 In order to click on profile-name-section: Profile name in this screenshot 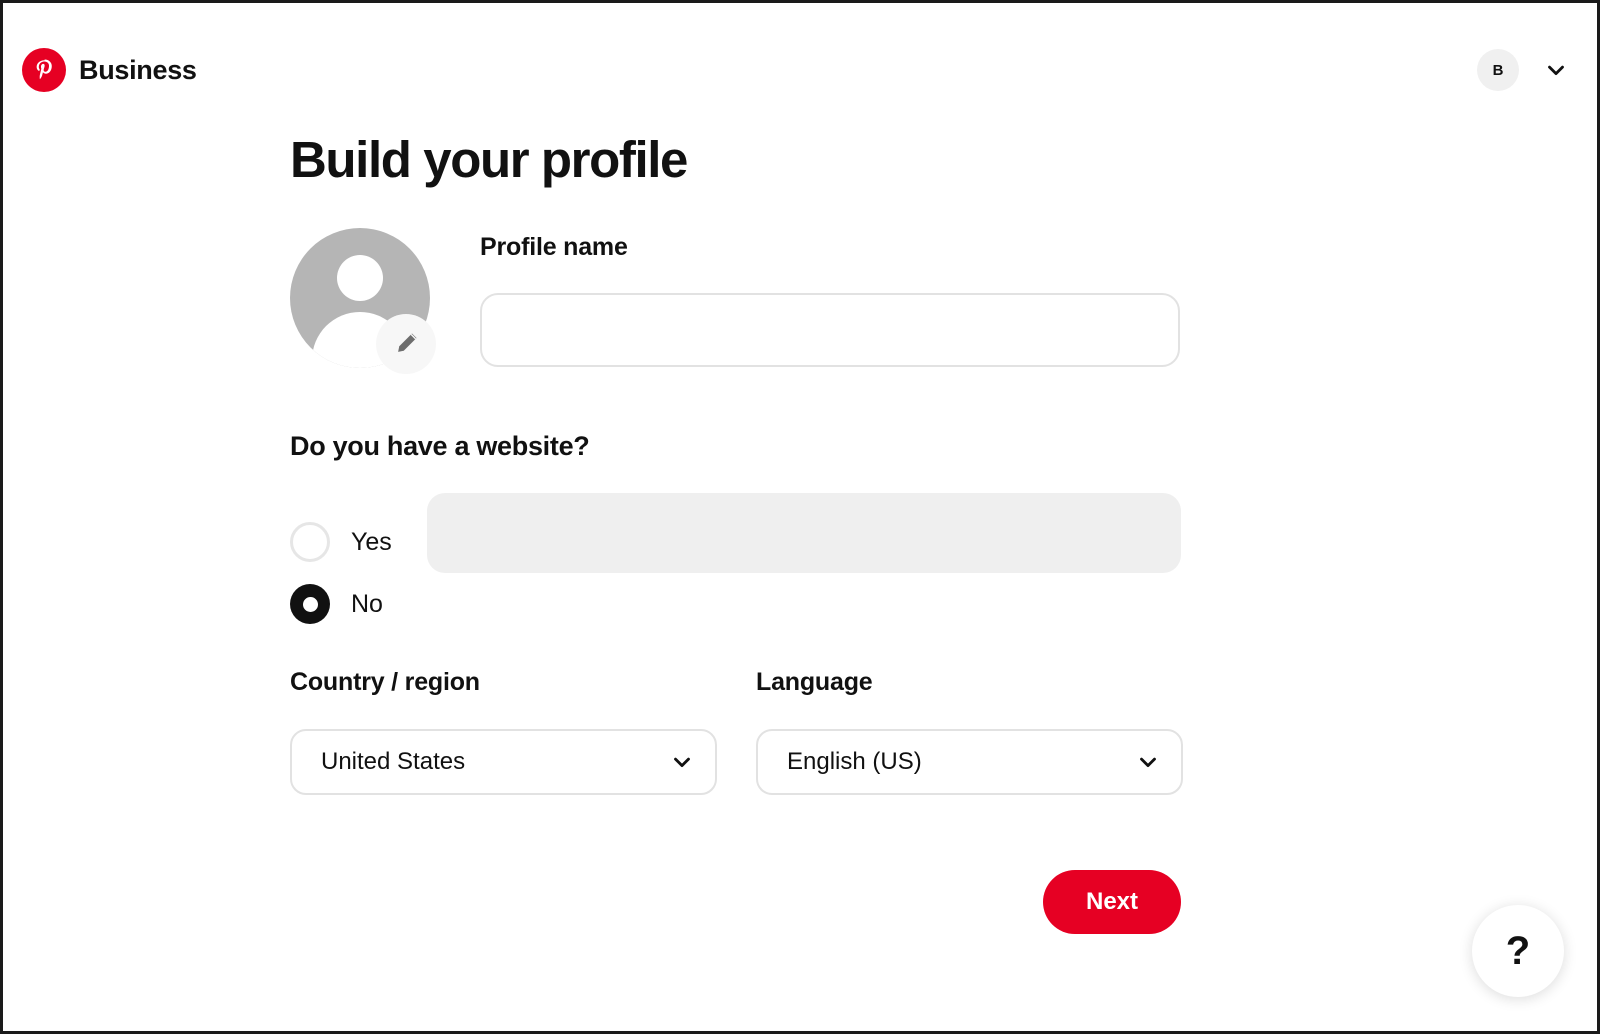, I will do `click(740, 303)`.